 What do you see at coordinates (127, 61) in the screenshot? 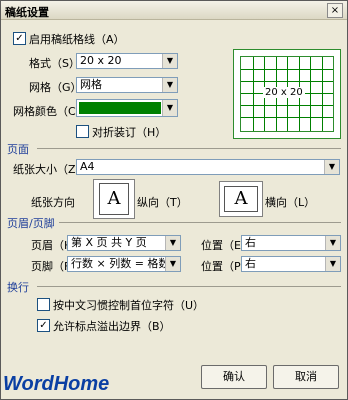
I see `format-select: 20 x 20 ▼` at bounding box center [127, 61].